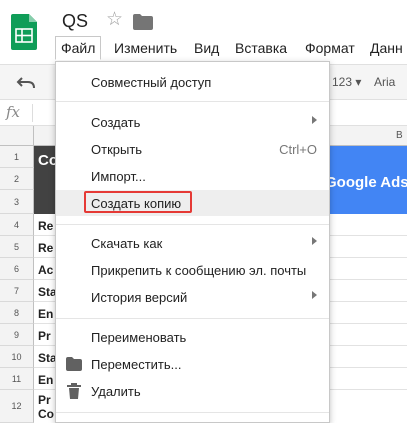 This screenshot has width=407, height=423. What do you see at coordinates (17, 335) in the screenshot?
I see `row-header-9: 9` at bounding box center [17, 335].